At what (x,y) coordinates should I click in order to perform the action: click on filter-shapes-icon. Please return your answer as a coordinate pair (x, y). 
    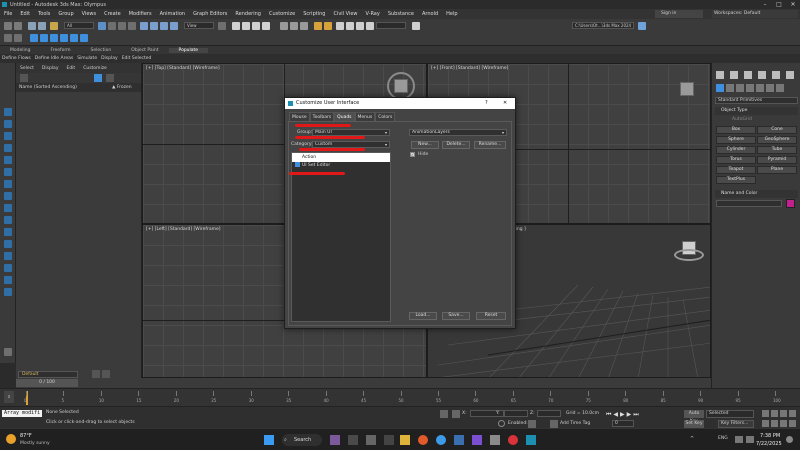
    Looking at the image, I should click on (8, 124).